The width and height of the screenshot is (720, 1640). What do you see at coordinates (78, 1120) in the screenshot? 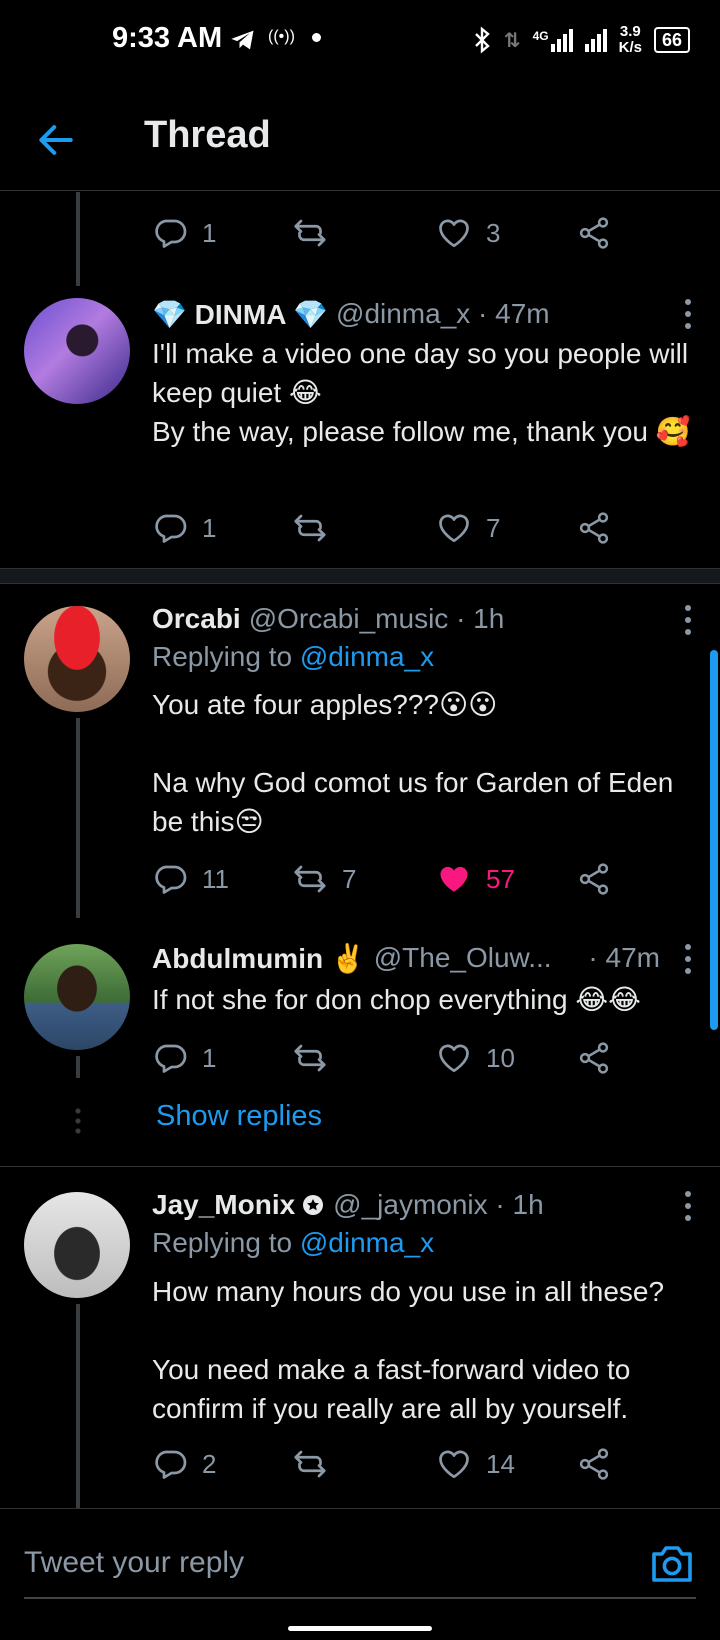
I see `thread-dots` at bounding box center [78, 1120].